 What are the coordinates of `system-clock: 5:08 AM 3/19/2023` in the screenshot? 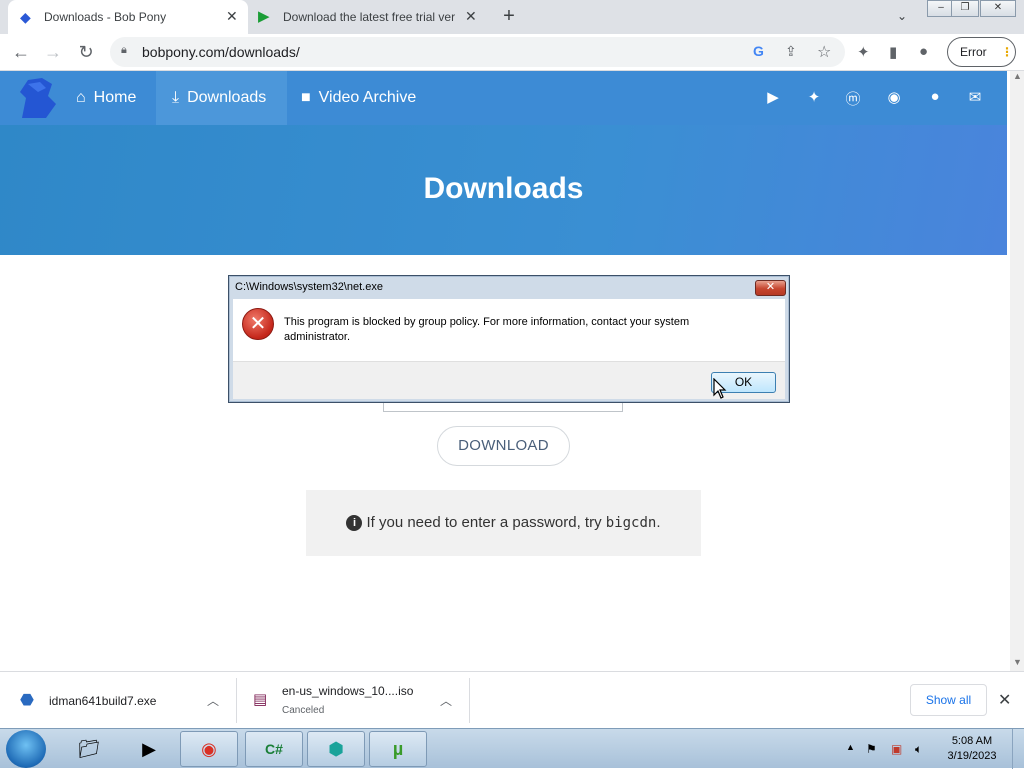 It's located at (972, 749).